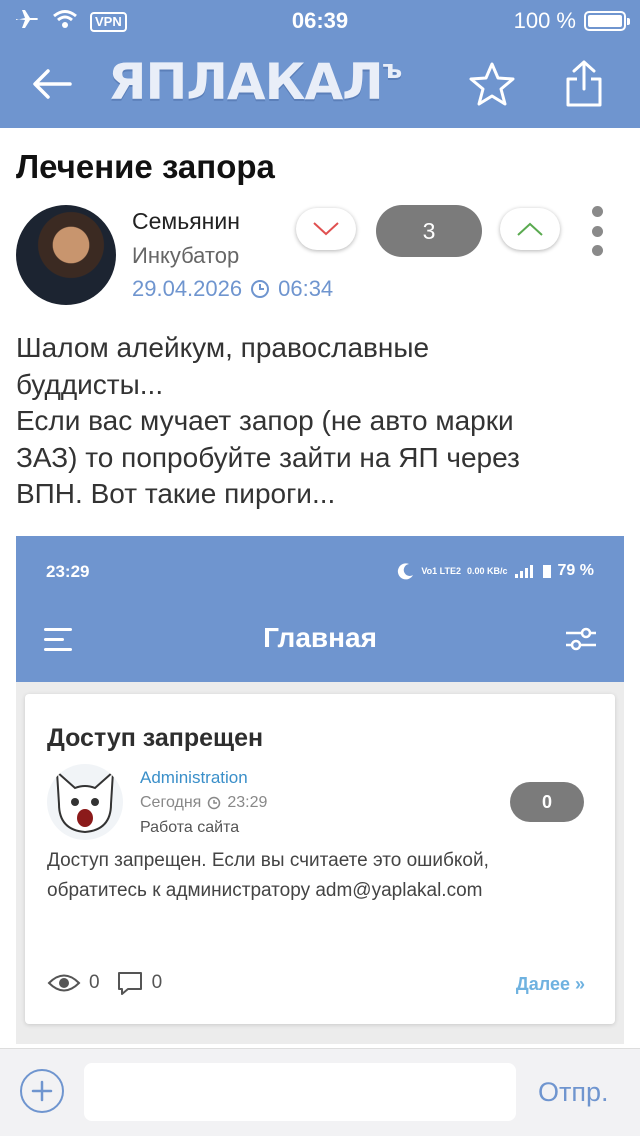 The width and height of the screenshot is (640, 1136). I want to click on send-button: Отпр., so click(573, 1092).